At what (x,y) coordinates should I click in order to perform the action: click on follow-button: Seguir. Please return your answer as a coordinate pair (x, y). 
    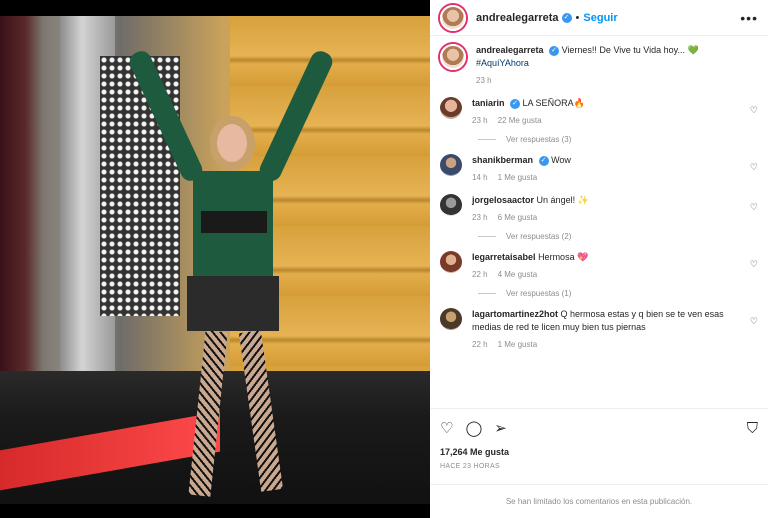
    Looking at the image, I should click on (600, 18).